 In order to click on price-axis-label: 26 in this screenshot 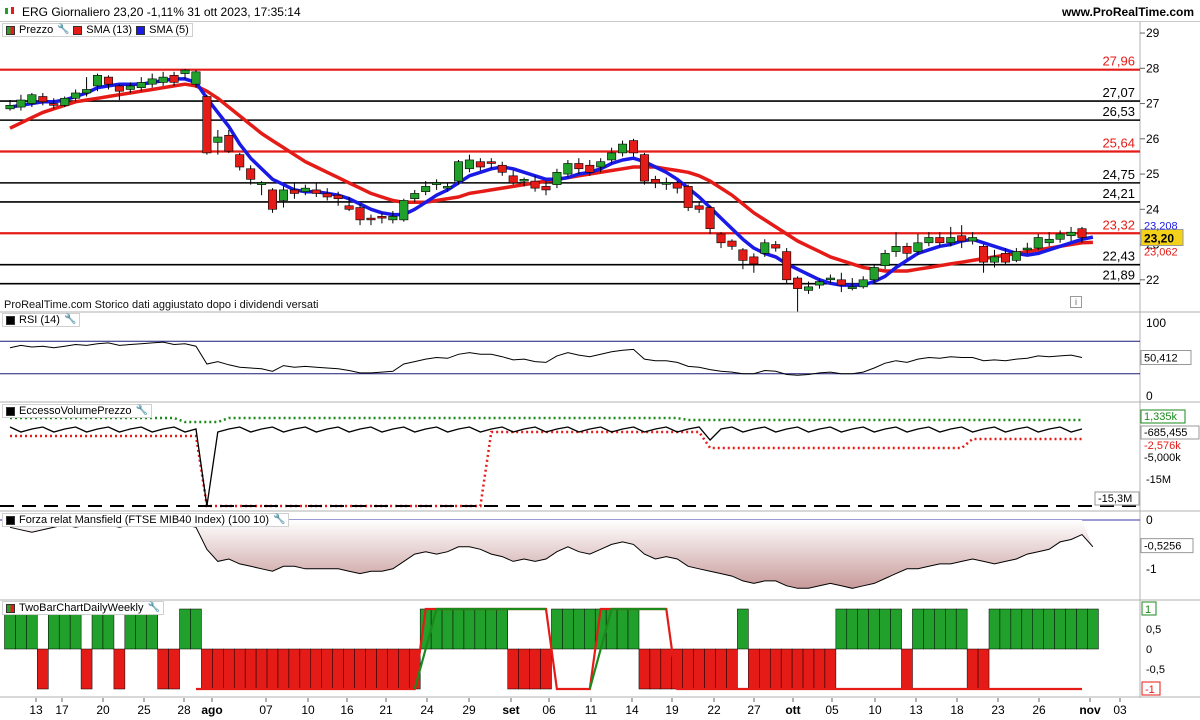, I will do `click(1153, 139)`.